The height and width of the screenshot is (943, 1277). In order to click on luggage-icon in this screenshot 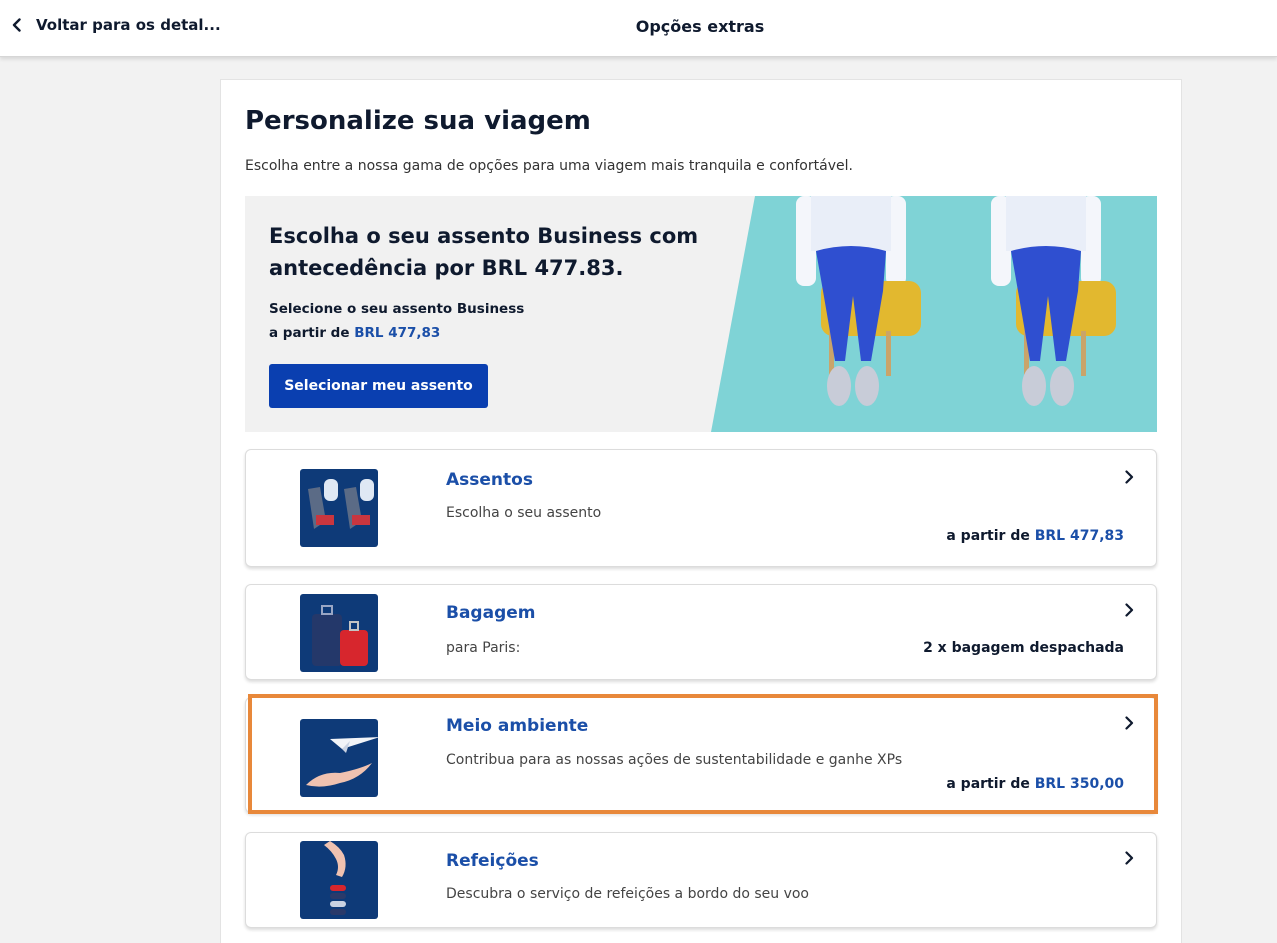, I will do `click(339, 633)`.